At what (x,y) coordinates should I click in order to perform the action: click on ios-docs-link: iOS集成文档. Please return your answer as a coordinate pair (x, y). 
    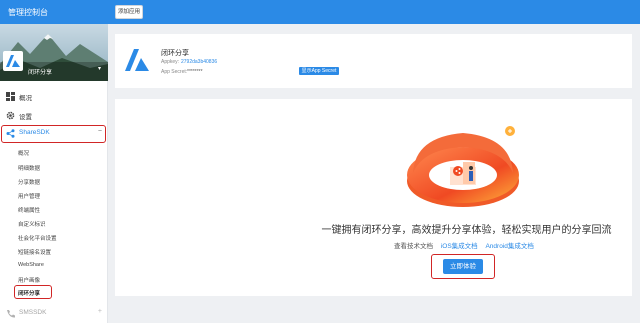
    Looking at the image, I should click on (459, 246).